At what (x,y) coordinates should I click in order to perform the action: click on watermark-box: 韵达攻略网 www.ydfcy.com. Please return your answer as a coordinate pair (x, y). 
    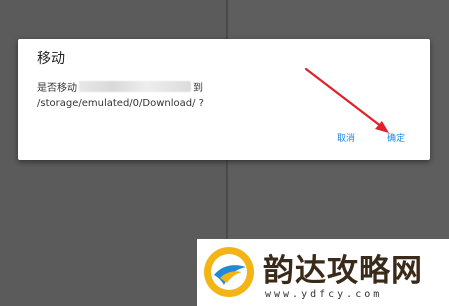
    Looking at the image, I should click on (323, 272).